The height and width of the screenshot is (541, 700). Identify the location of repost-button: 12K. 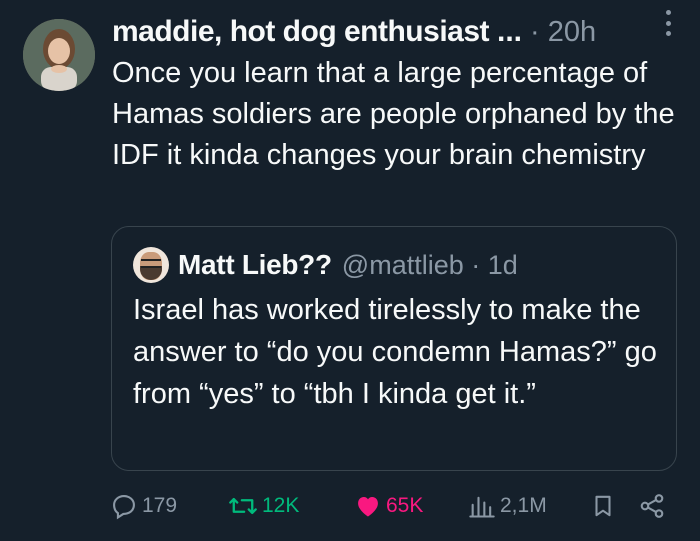
(263, 506).